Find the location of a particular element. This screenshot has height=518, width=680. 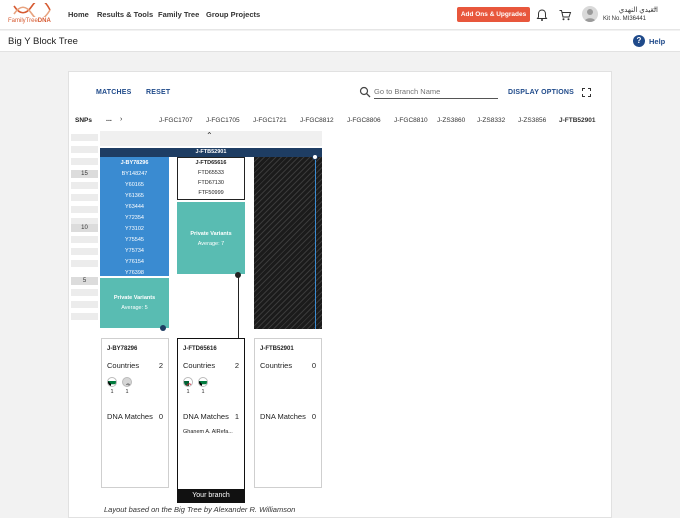

breadcrumb-item: J-FGC1705 is located at coordinates (223, 120).